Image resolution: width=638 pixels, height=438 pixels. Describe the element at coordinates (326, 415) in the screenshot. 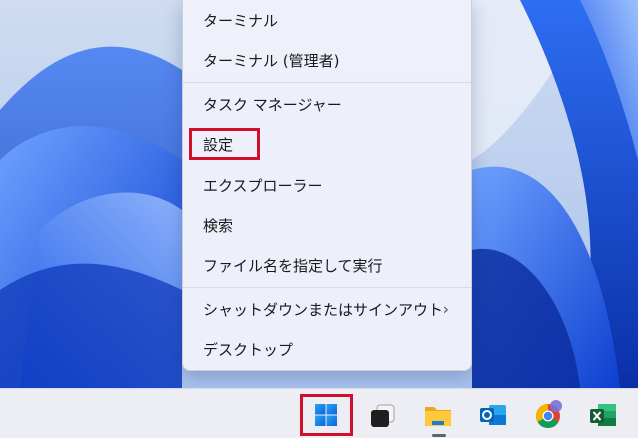

I see `start-button-highlight-box` at that location.